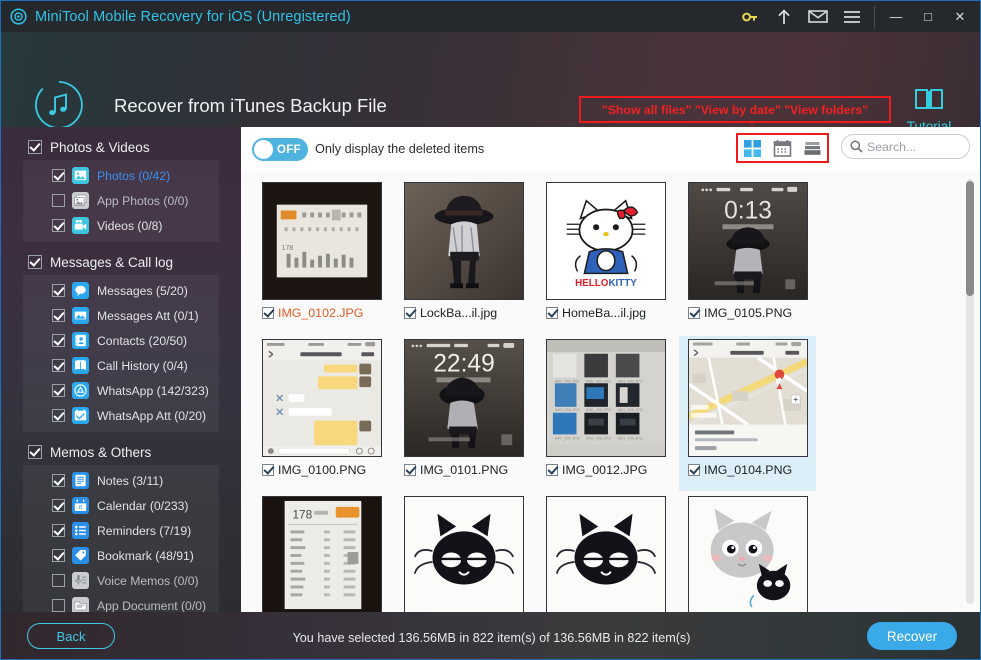 This screenshot has height=660, width=981. What do you see at coordinates (782, 148) in the screenshot?
I see `view-by-date-icon` at bounding box center [782, 148].